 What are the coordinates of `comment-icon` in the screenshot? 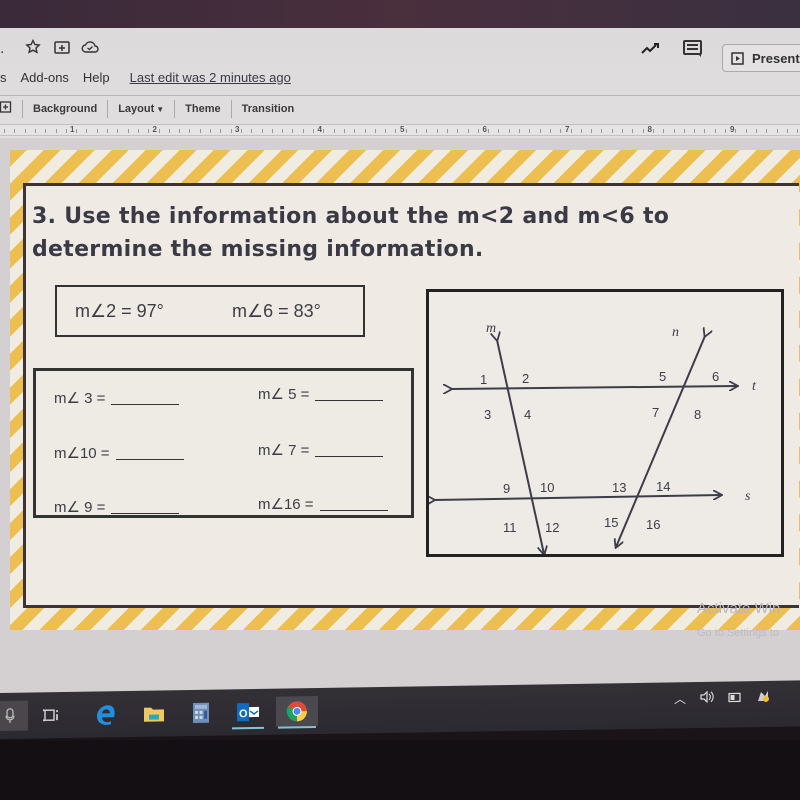 It's located at (693, 49).